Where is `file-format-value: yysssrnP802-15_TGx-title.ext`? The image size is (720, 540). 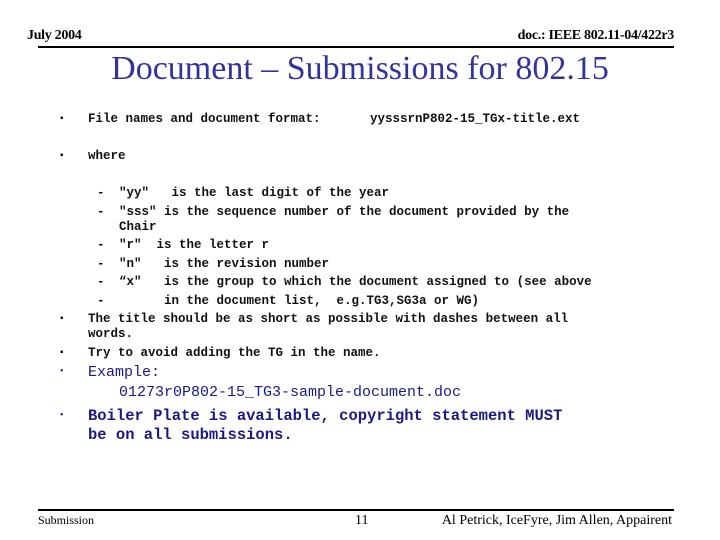
file-format-value: yysssrnP802-15_TGx-title.ext is located at coordinates (475, 119).